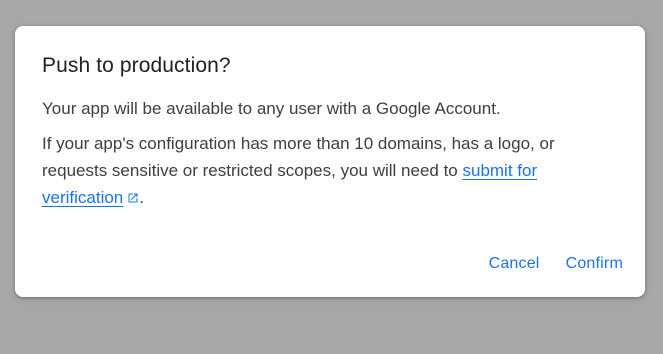 The image size is (663, 354). What do you see at coordinates (514, 264) in the screenshot?
I see `cancel-button: Cancel` at bounding box center [514, 264].